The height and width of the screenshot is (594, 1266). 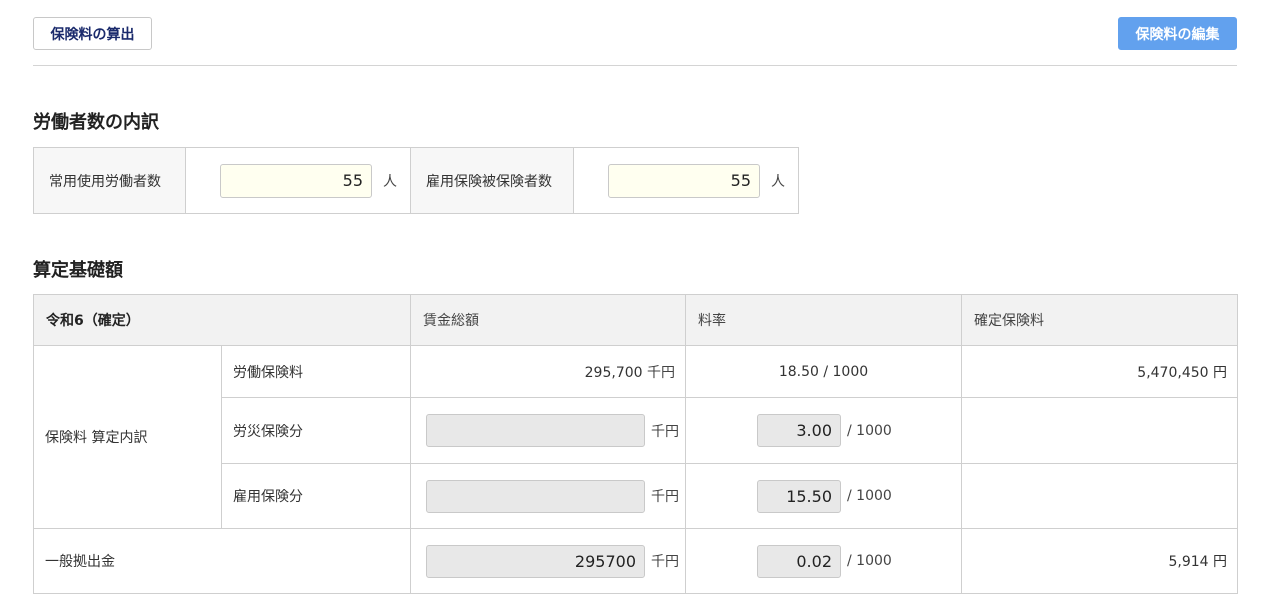 I want to click on basis-section-title: 算定基礎額, so click(x=78, y=270).